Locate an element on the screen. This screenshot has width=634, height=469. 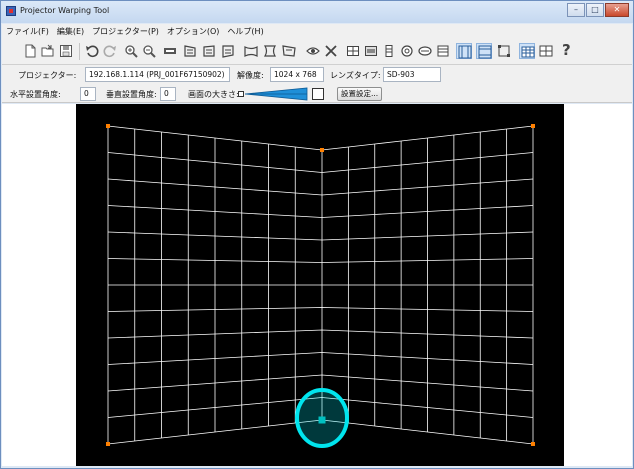
open-file-button is located at coordinates (48, 51).